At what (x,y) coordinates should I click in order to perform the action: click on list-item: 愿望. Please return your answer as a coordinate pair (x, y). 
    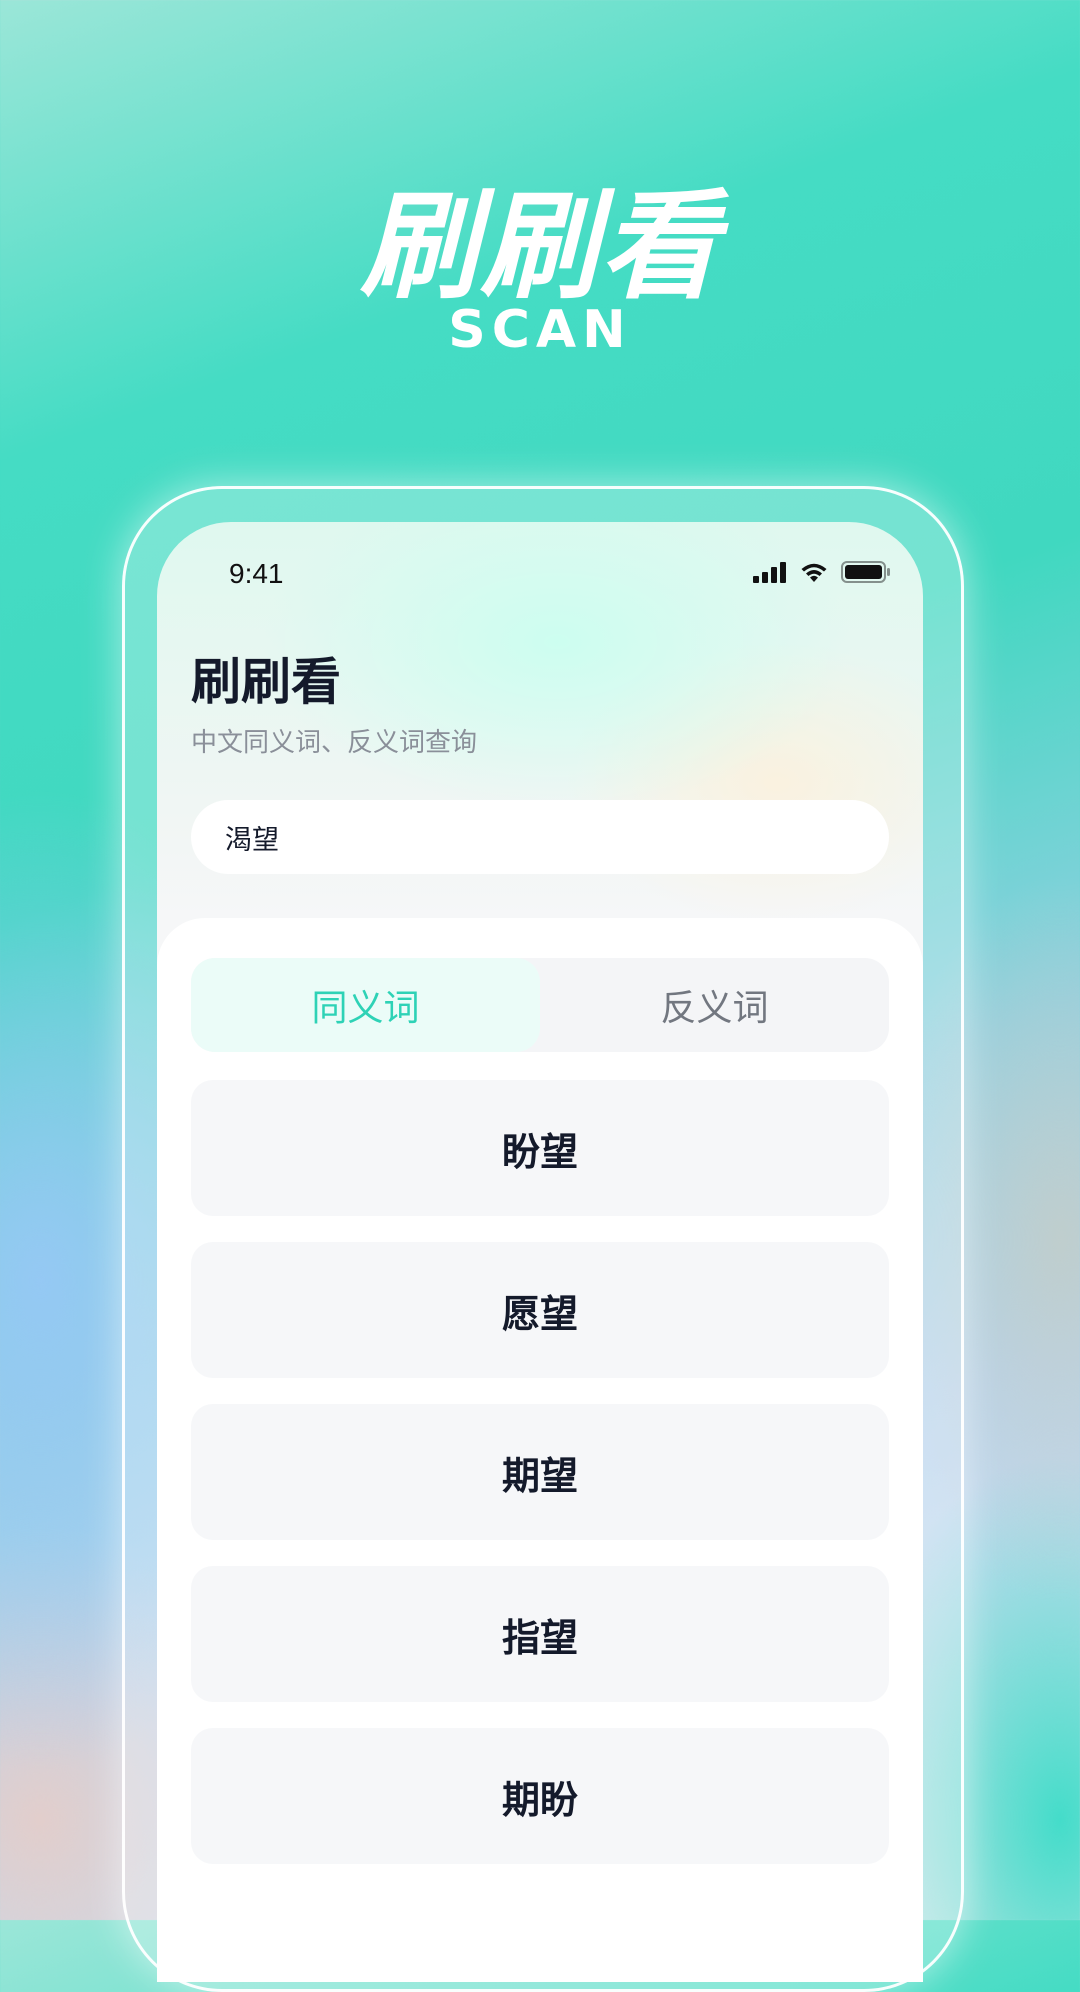
    Looking at the image, I should click on (540, 1310).